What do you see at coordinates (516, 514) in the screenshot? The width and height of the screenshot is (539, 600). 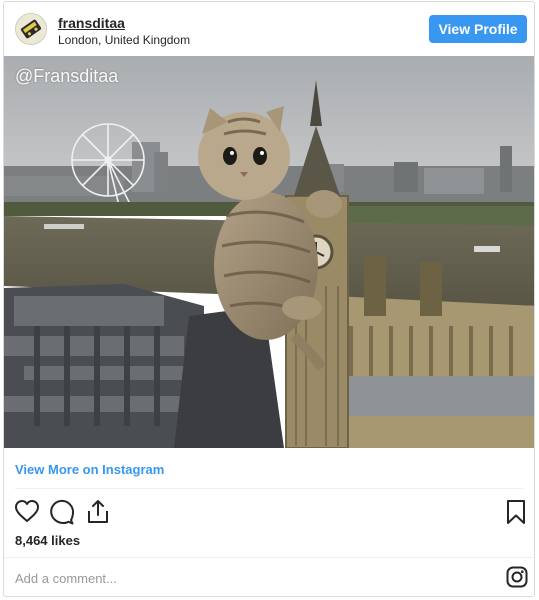 I see `bookmark-icon` at bounding box center [516, 514].